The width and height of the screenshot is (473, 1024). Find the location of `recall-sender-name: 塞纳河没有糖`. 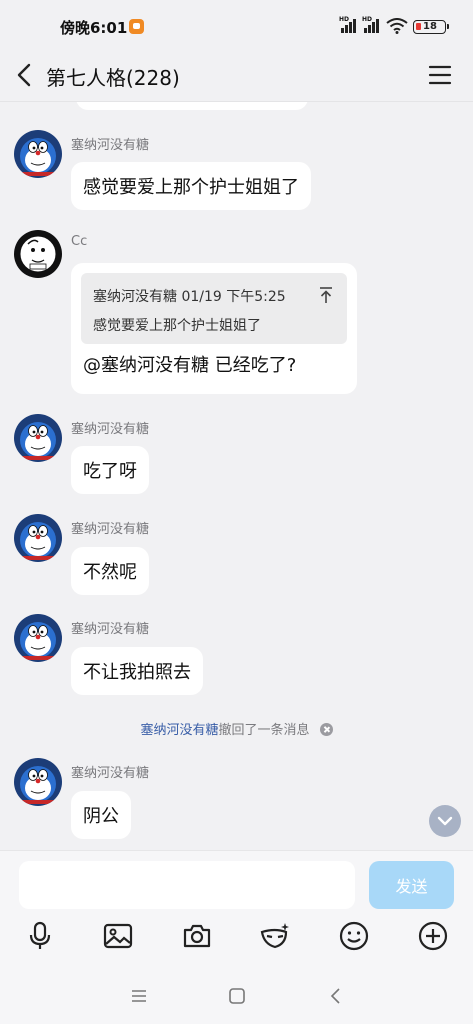

recall-sender-name: 塞纳河没有糖 is located at coordinates (179, 730).